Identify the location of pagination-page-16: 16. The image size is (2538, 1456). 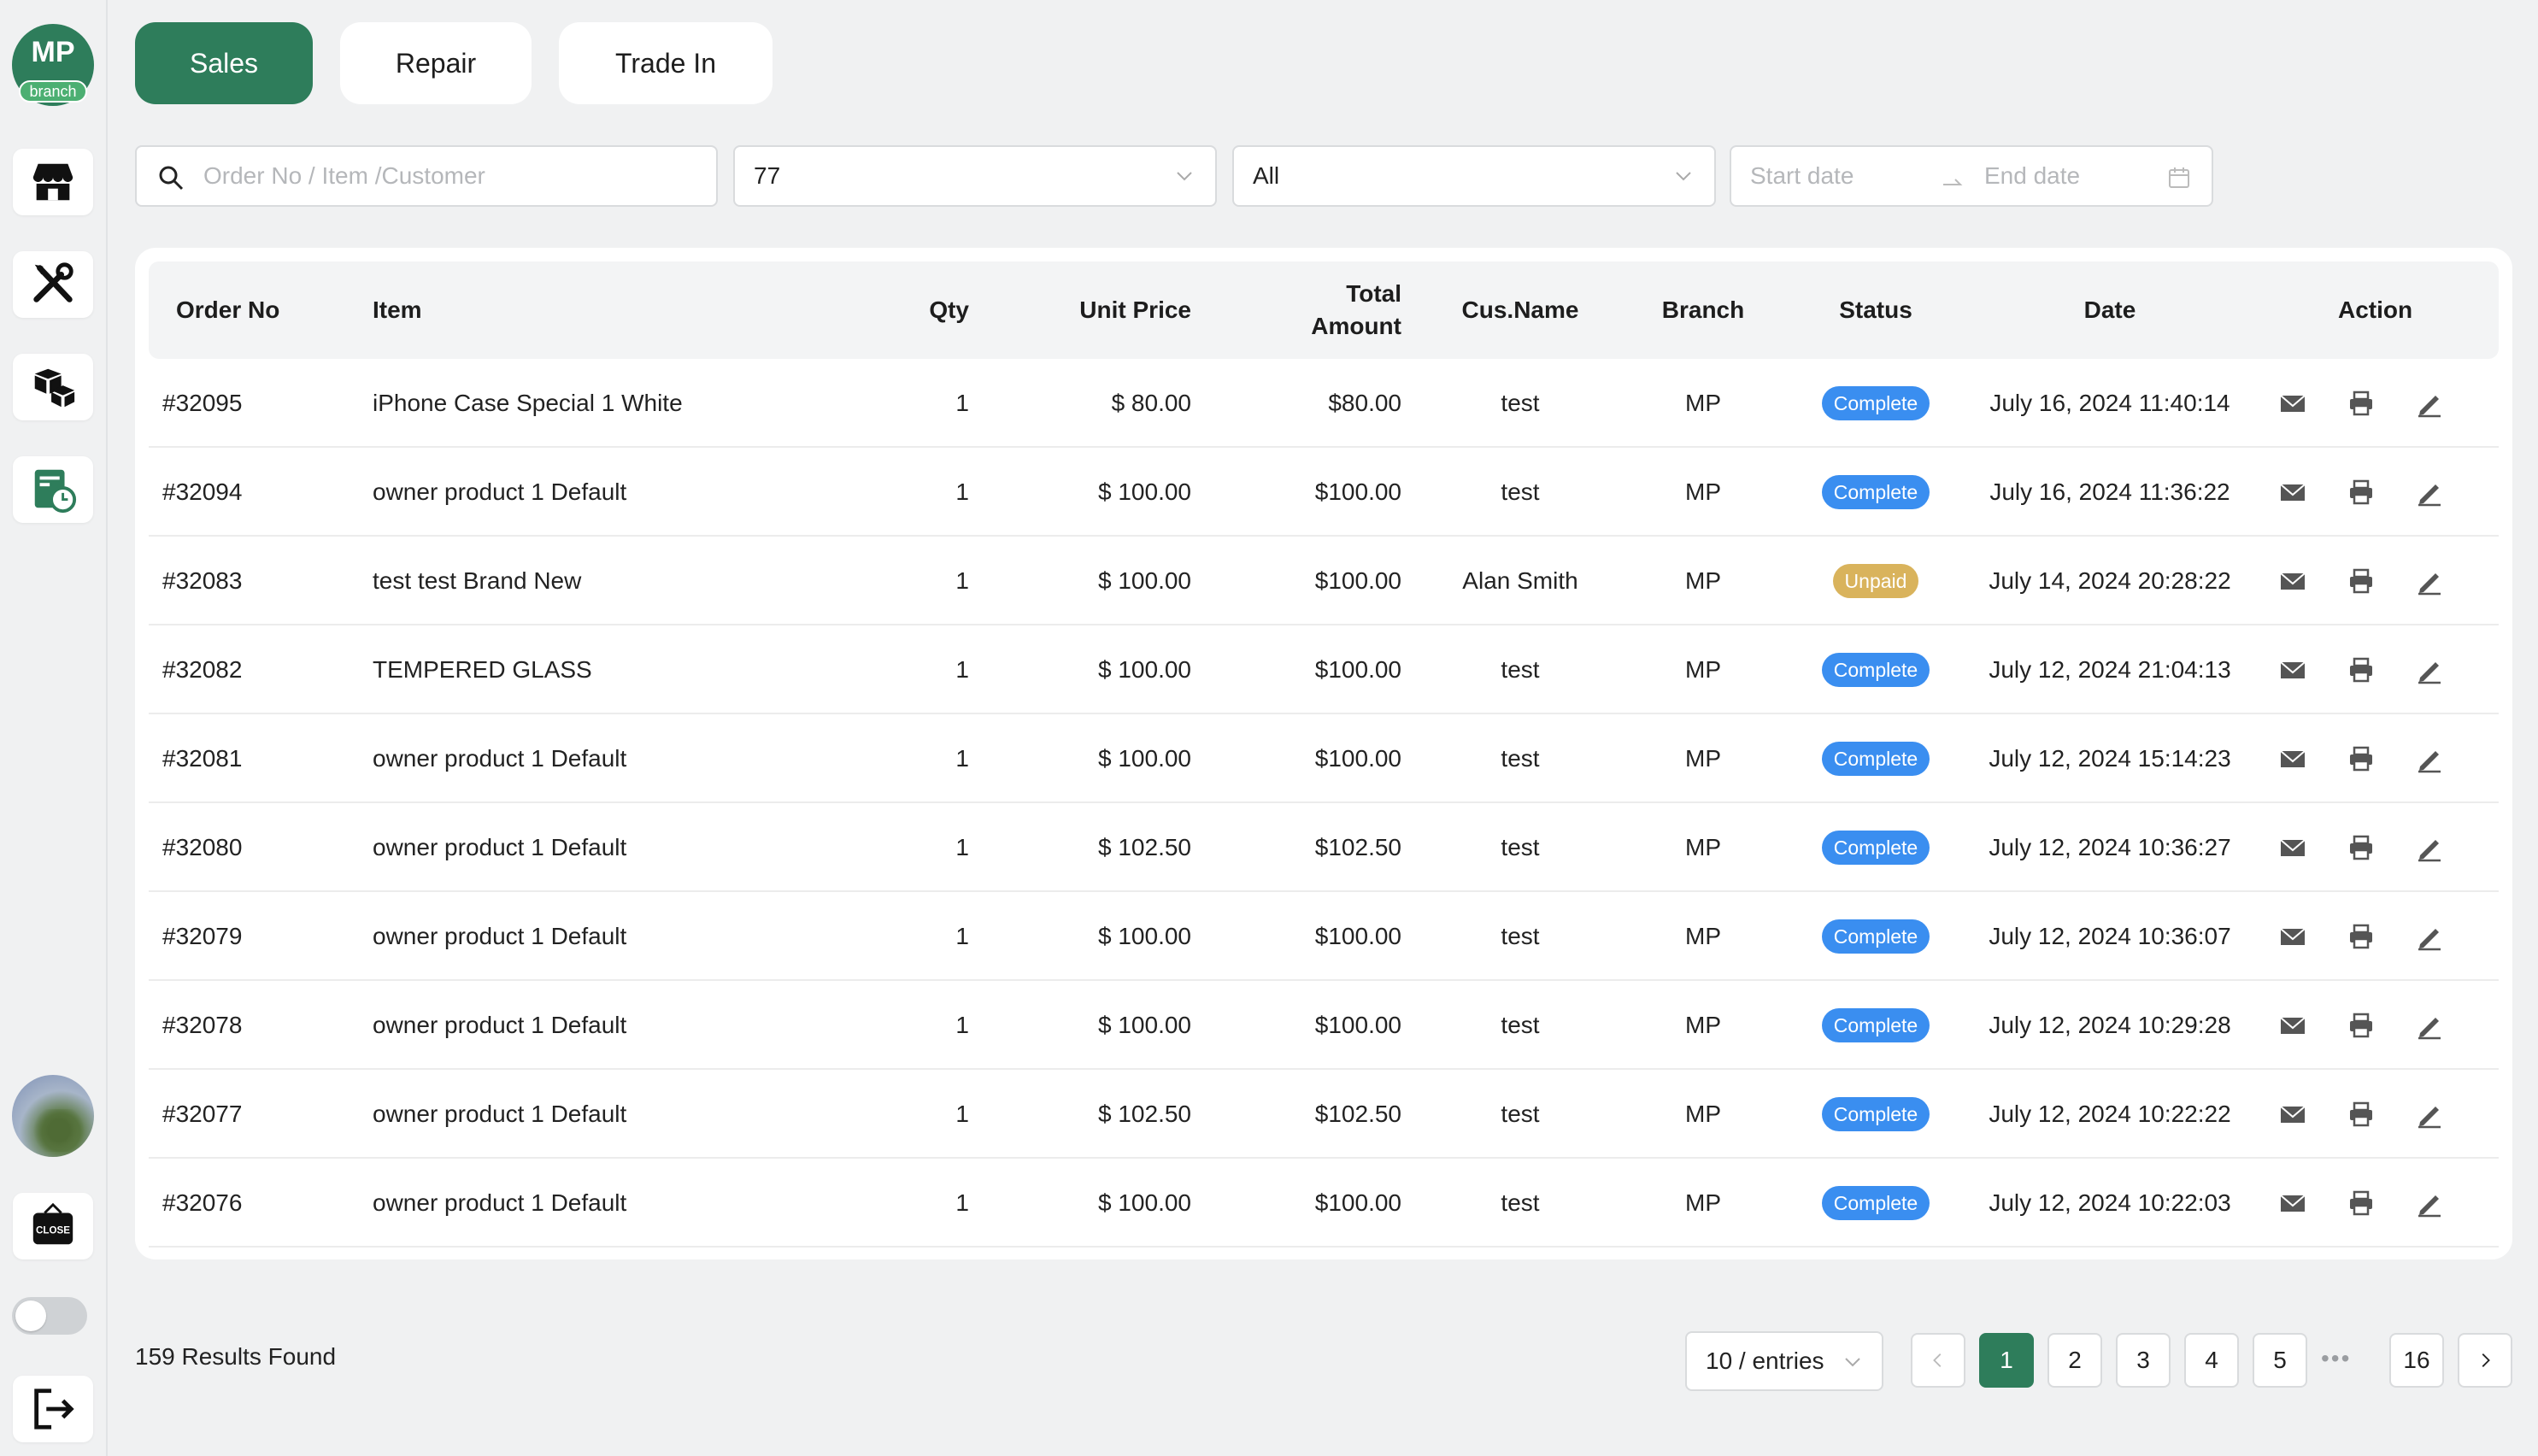
(2416, 1360).